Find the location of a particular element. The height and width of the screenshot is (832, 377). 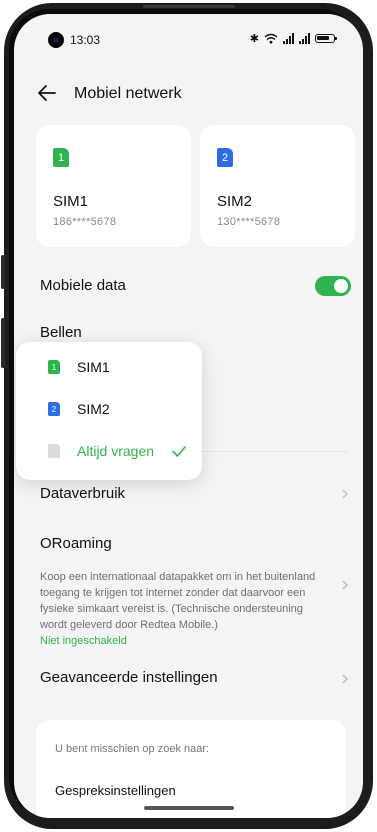

checkmark-icon is located at coordinates (179, 451).